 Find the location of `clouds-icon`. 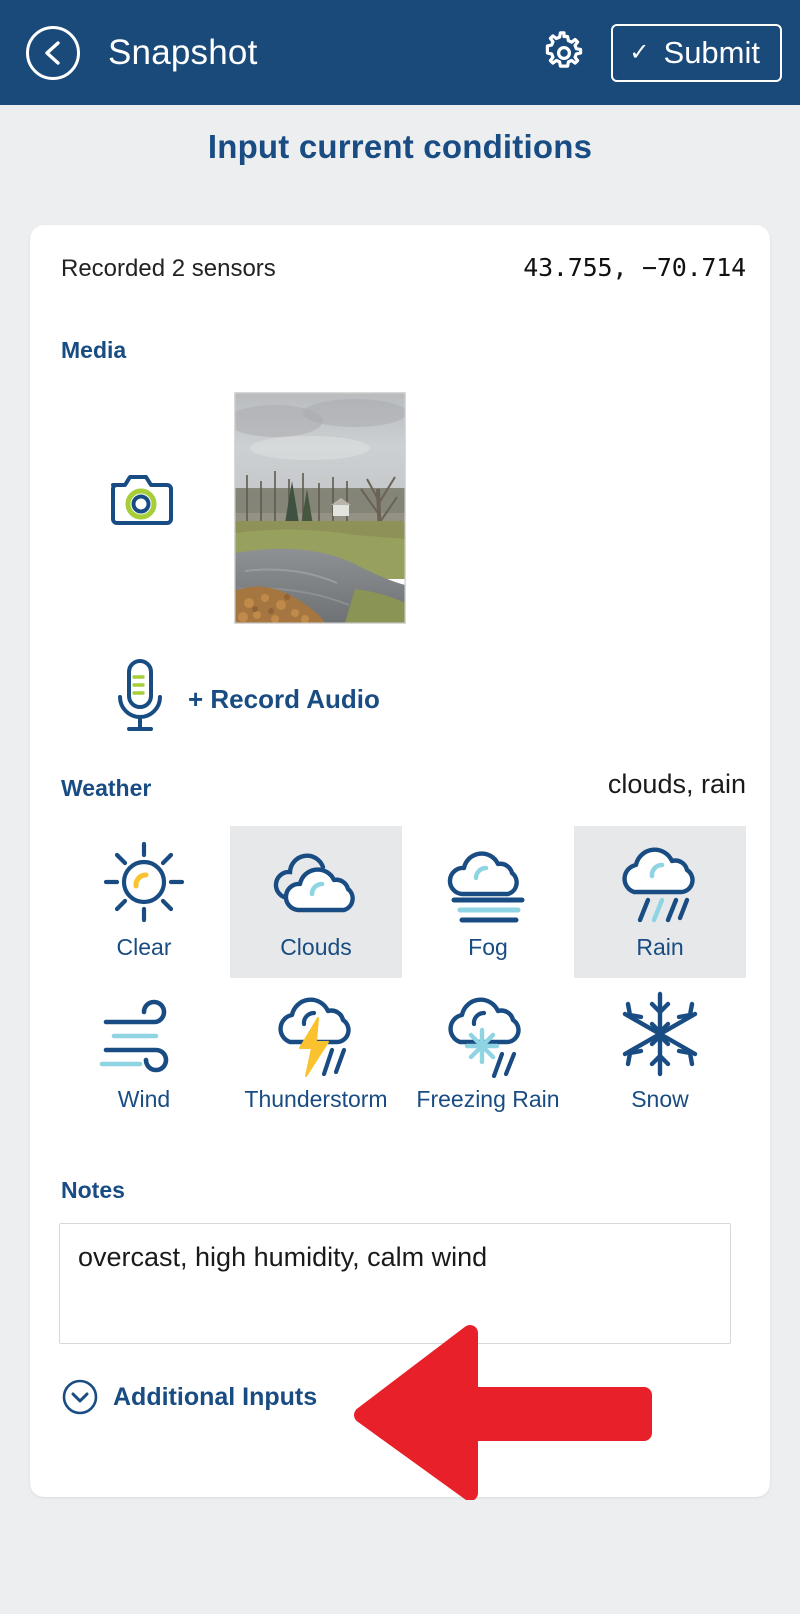

clouds-icon is located at coordinates (316, 882).